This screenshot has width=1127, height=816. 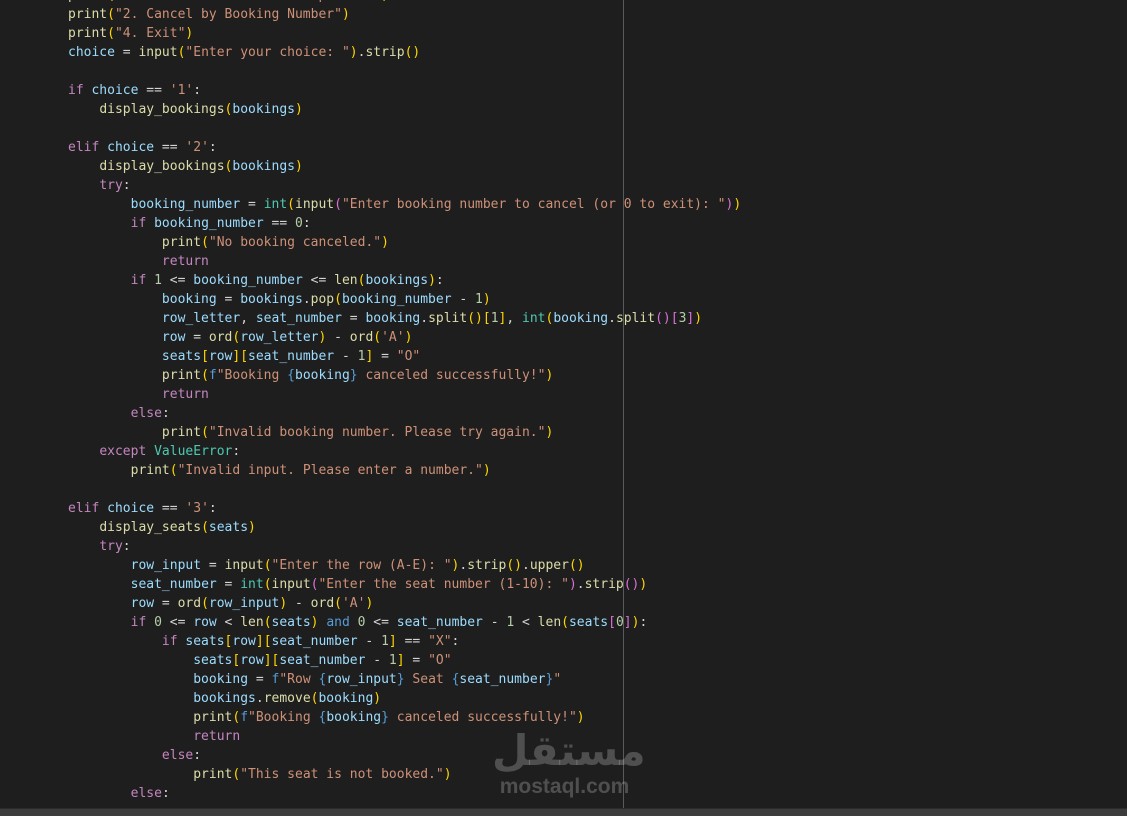 What do you see at coordinates (197, 147) in the screenshot?
I see `code-token: '2'` at bounding box center [197, 147].